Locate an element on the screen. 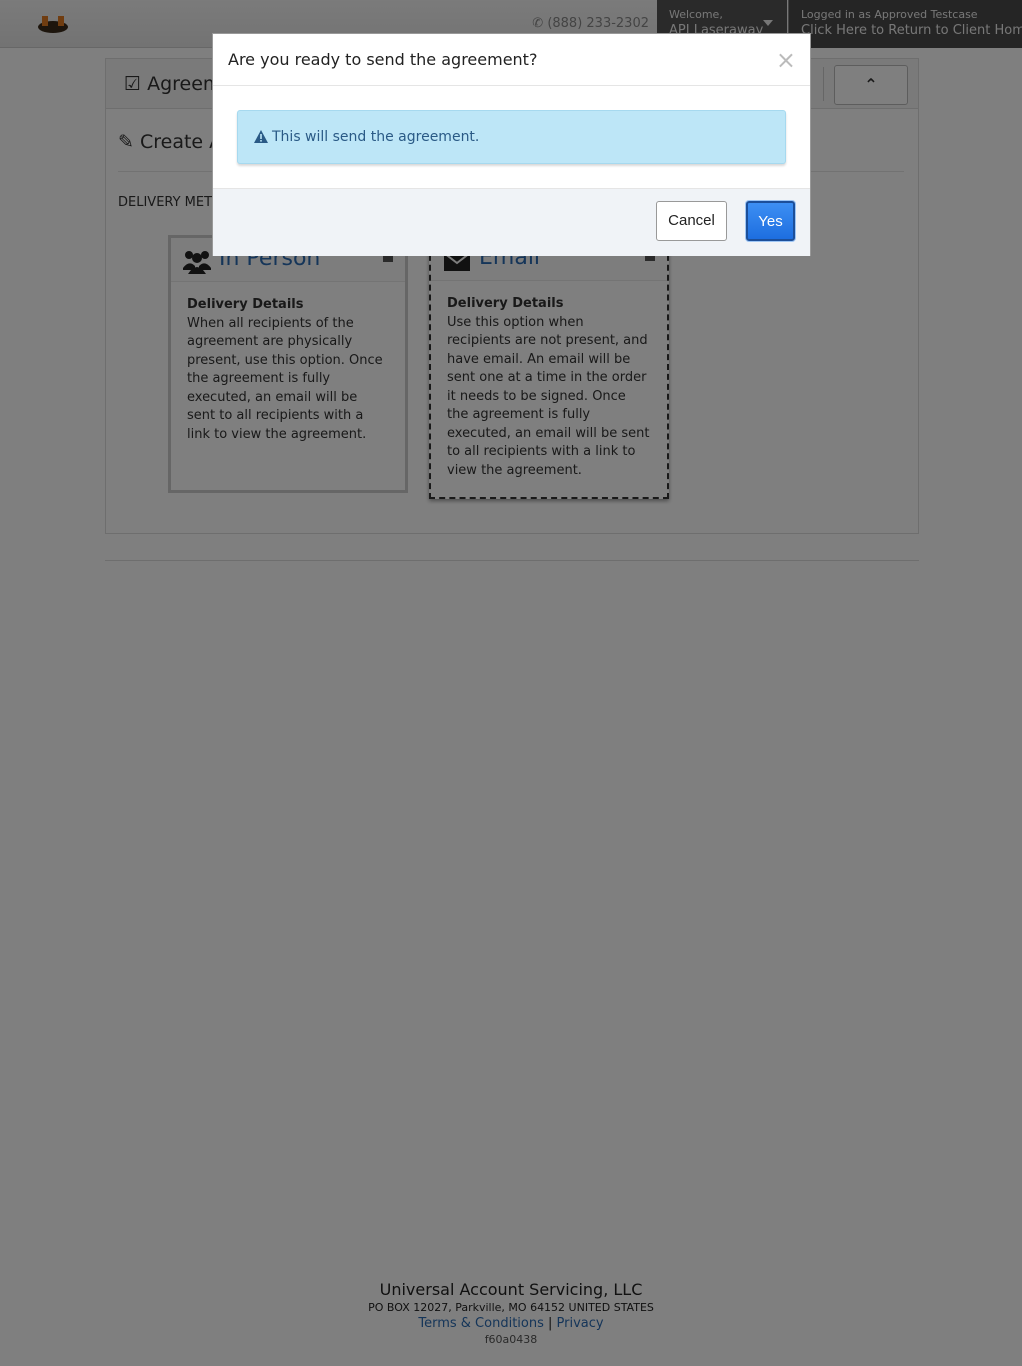 The image size is (1022, 1366). modal-title: Are you ready to send the agreement? is located at coordinates (383, 59).